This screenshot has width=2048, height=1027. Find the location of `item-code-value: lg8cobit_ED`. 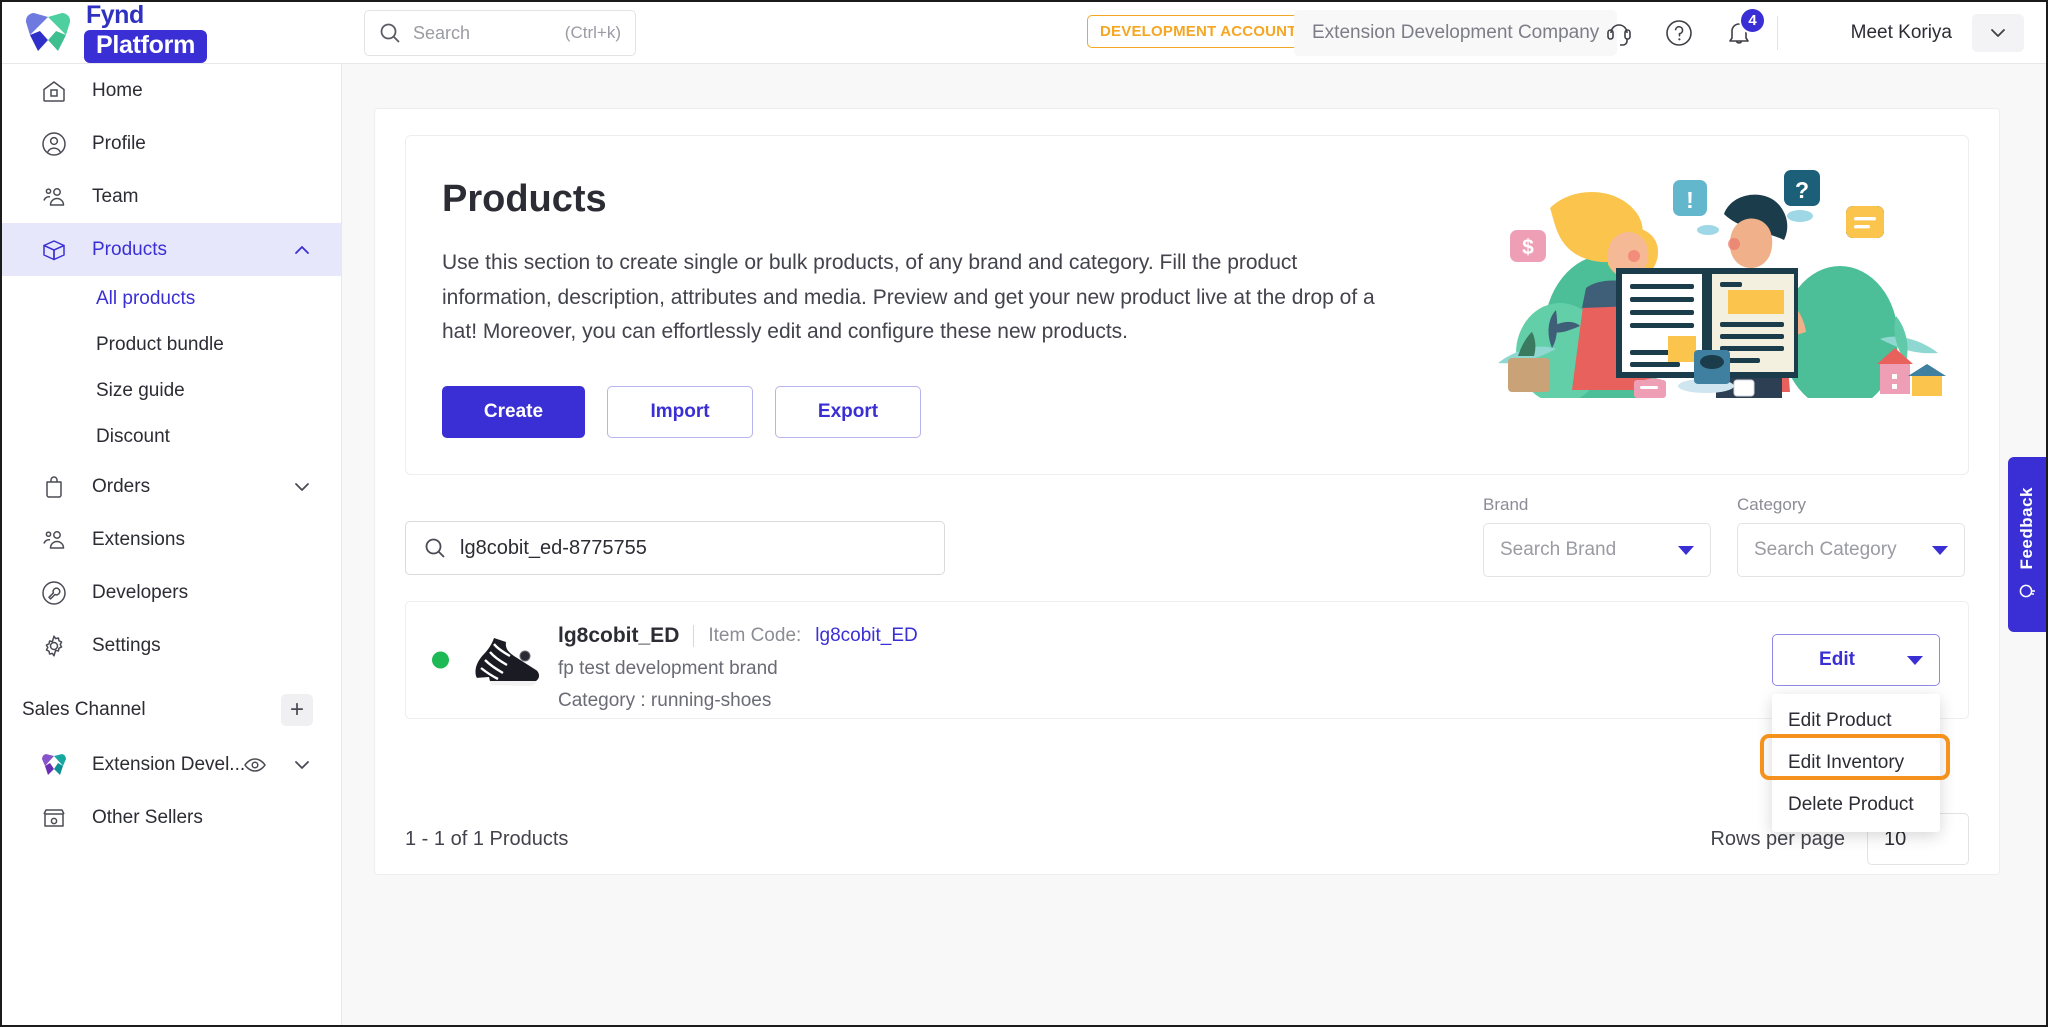

item-code-value: lg8cobit_ED is located at coordinates (866, 636).